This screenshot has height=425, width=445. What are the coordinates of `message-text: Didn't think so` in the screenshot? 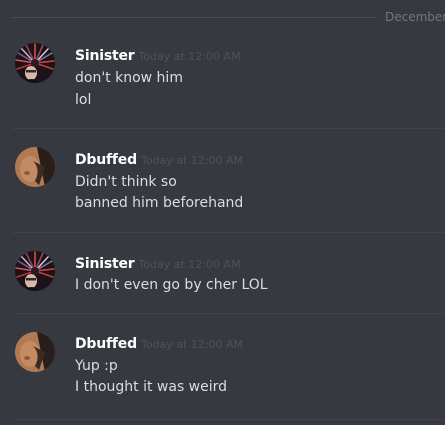 It's located at (126, 182).